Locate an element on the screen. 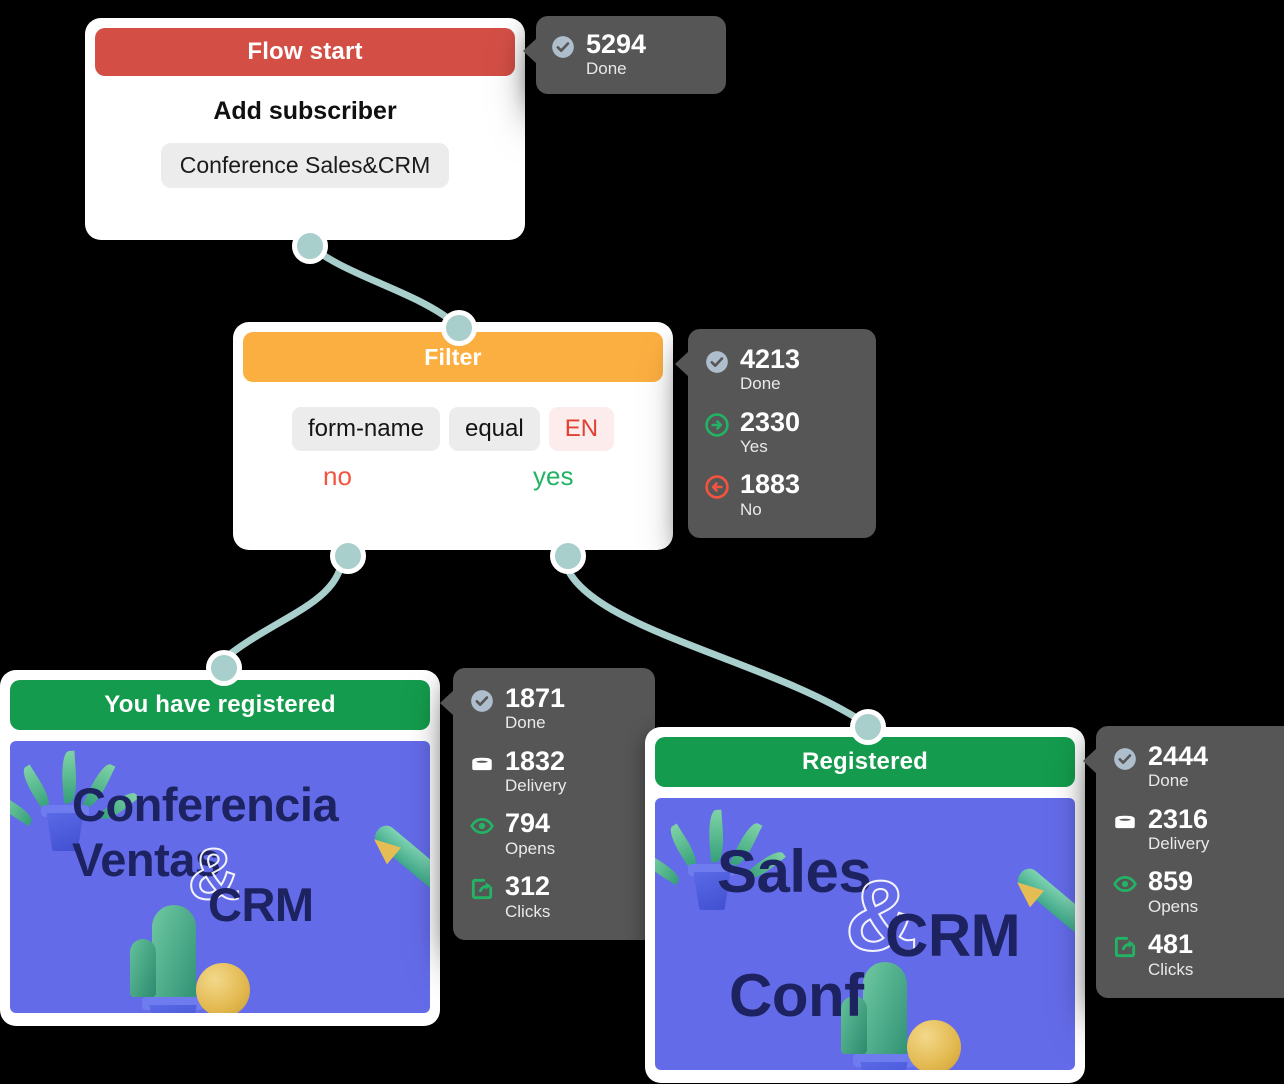 This screenshot has height=1084, width=1284. stats-panel-flow-start: 5294 Done is located at coordinates (624, 55).